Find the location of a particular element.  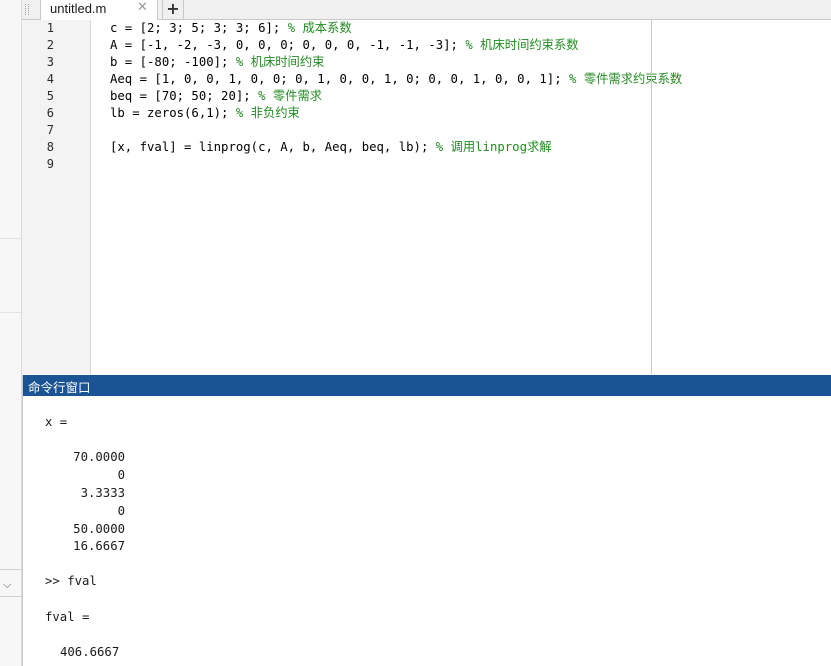

close-icon: ✕ is located at coordinates (142, 7).